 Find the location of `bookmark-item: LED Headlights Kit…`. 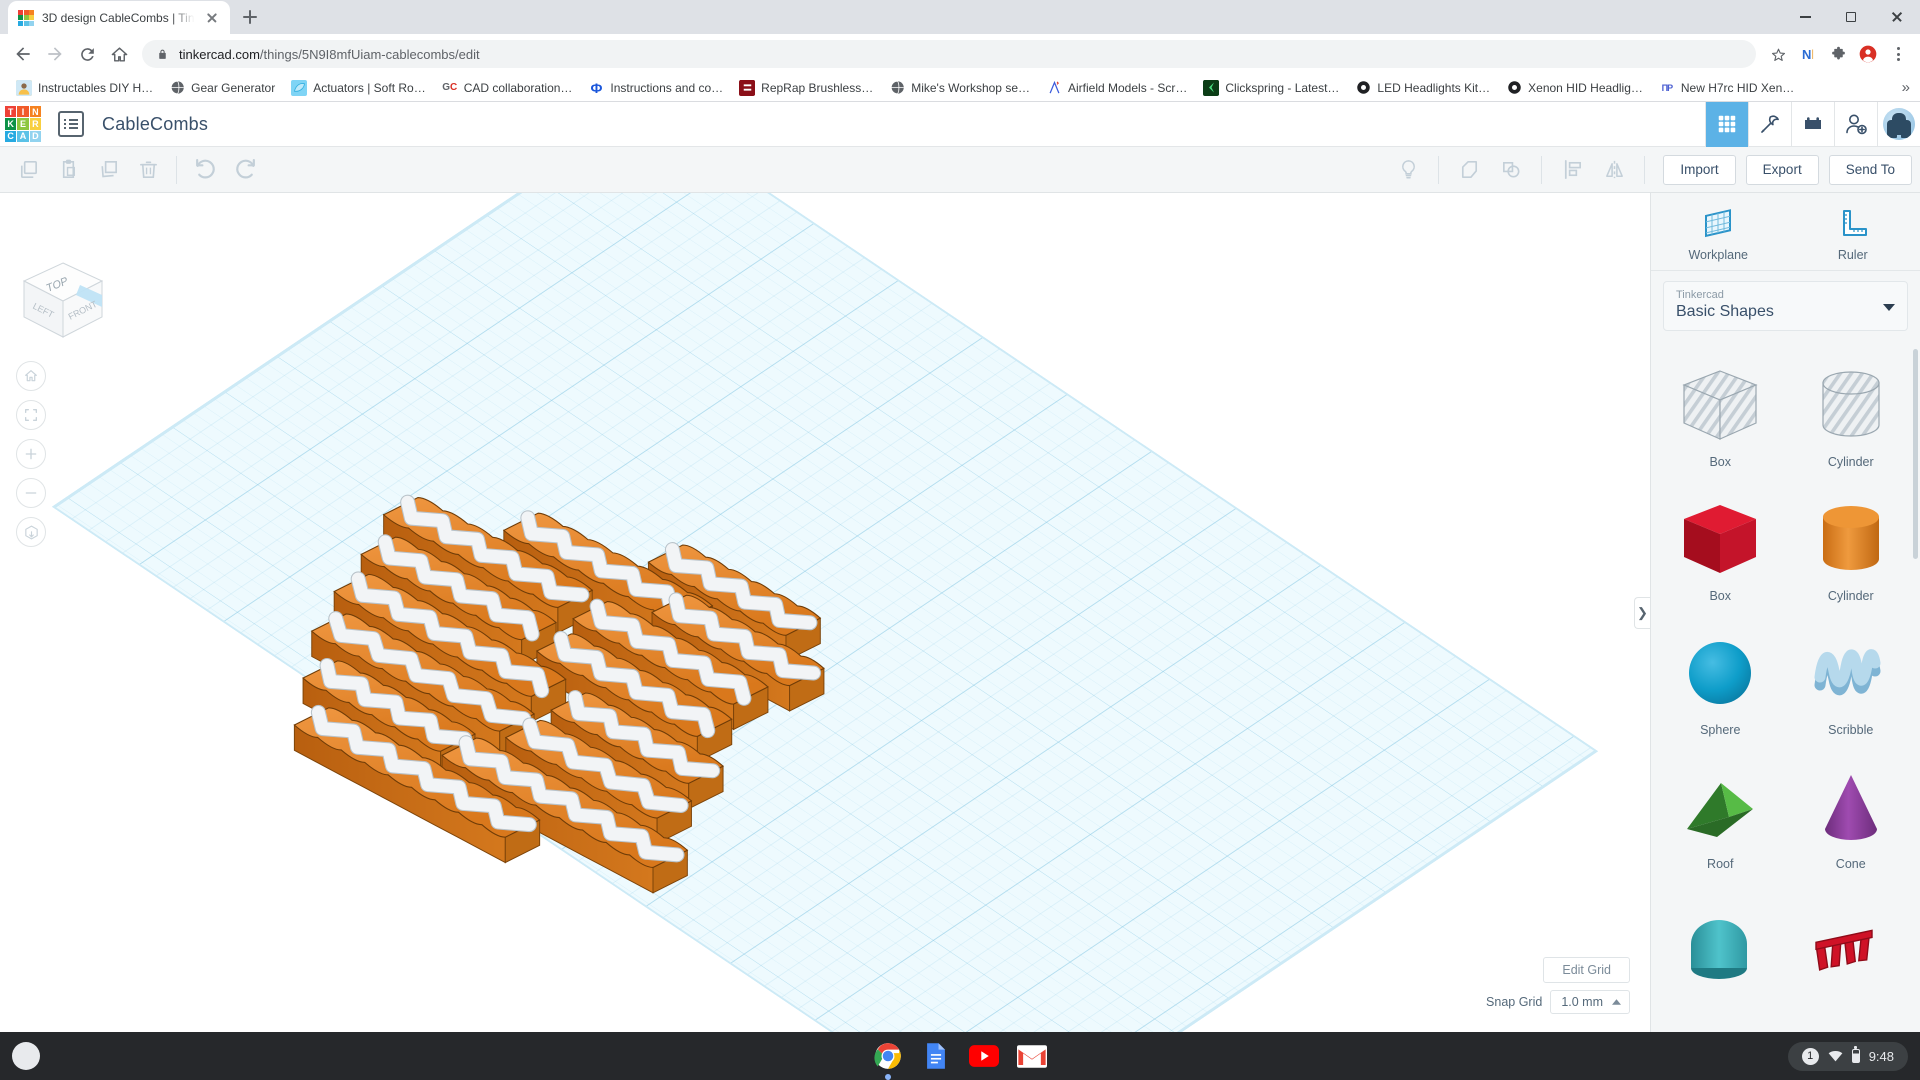

bookmark-item: LED Headlights Kit… is located at coordinates (1422, 88).